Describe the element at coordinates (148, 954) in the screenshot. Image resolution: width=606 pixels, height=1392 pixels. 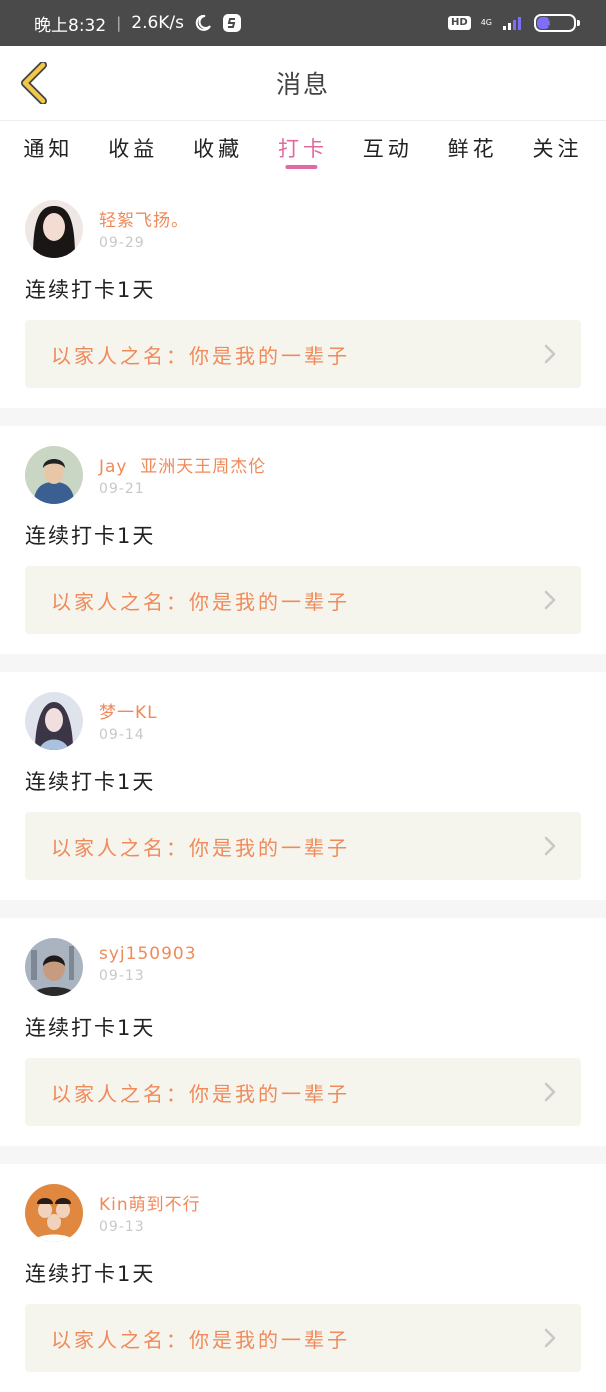
I see `username: syj150903` at that location.